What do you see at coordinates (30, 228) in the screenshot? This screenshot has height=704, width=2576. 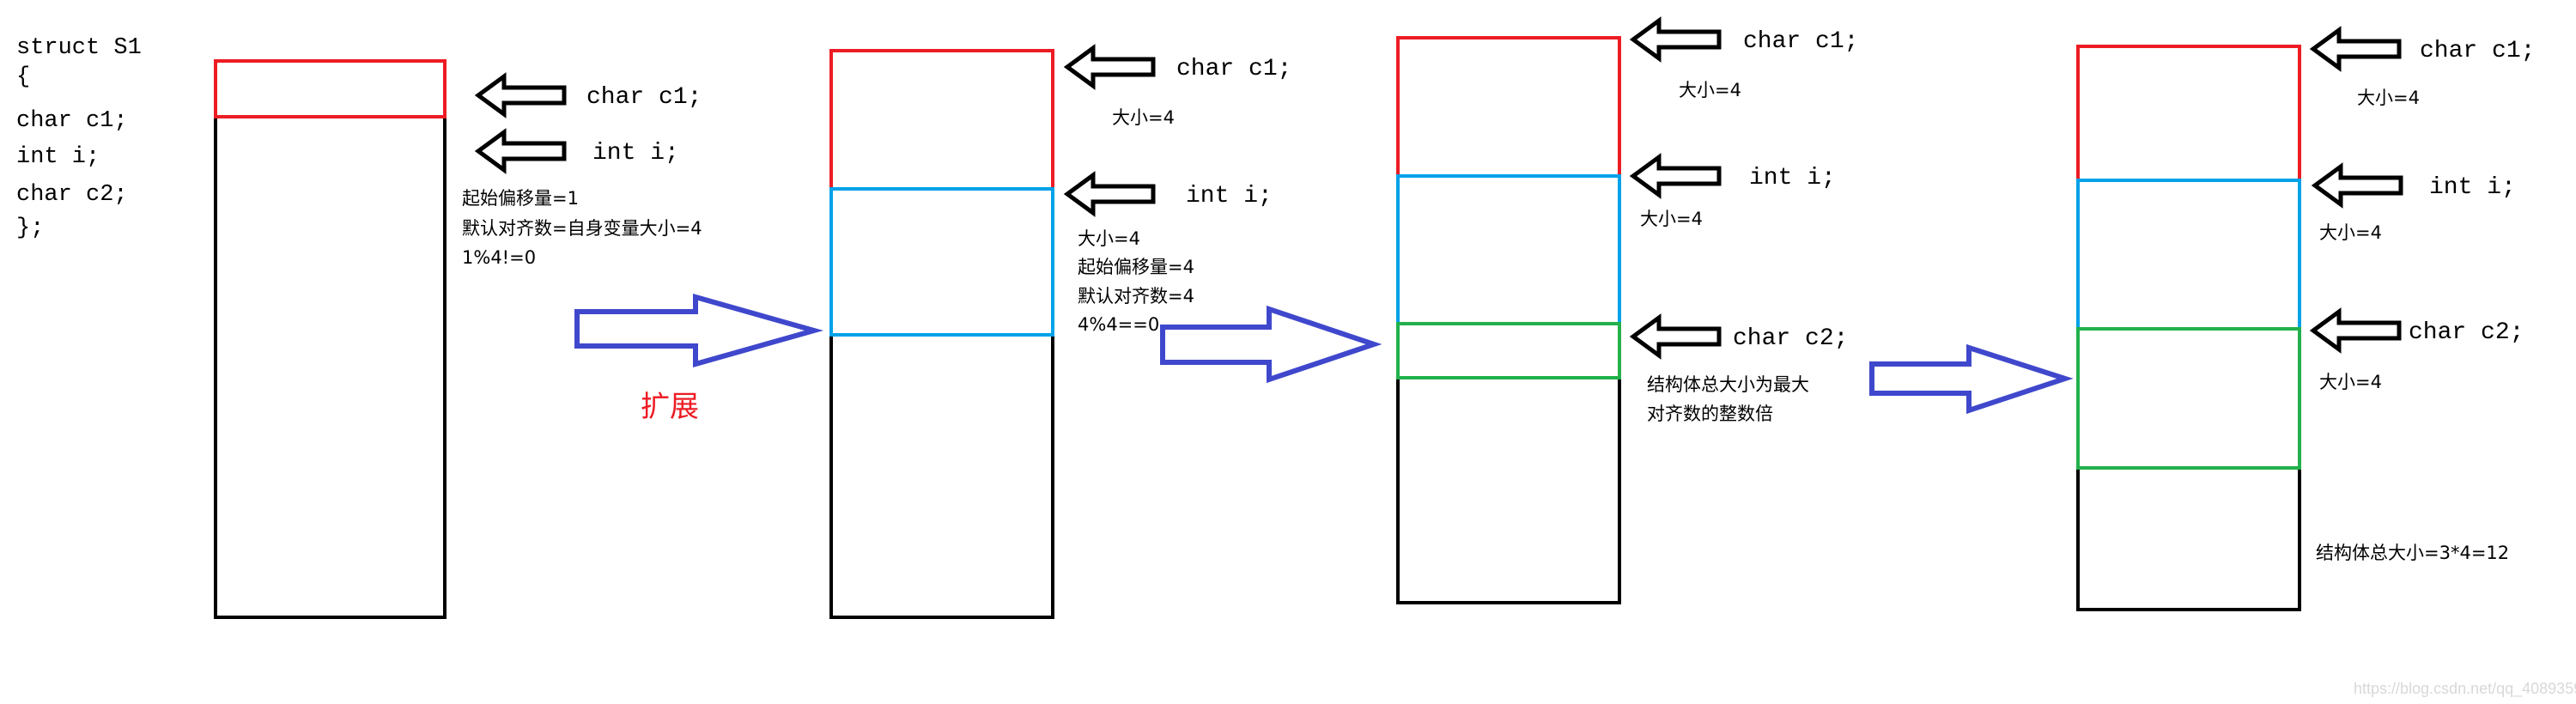 I see `code-line: };` at bounding box center [30, 228].